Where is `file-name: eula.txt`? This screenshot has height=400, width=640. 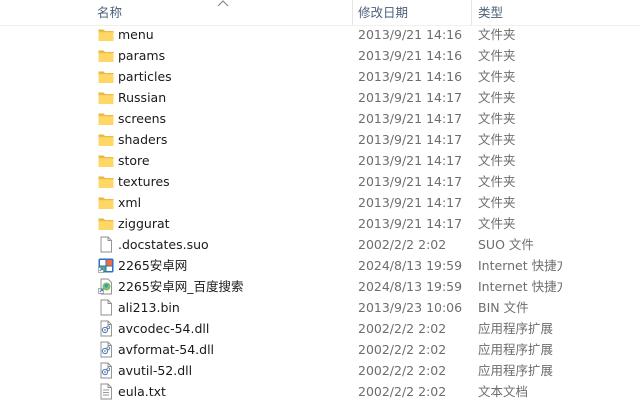
file-name: eula.txt is located at coordinates (142, 391).